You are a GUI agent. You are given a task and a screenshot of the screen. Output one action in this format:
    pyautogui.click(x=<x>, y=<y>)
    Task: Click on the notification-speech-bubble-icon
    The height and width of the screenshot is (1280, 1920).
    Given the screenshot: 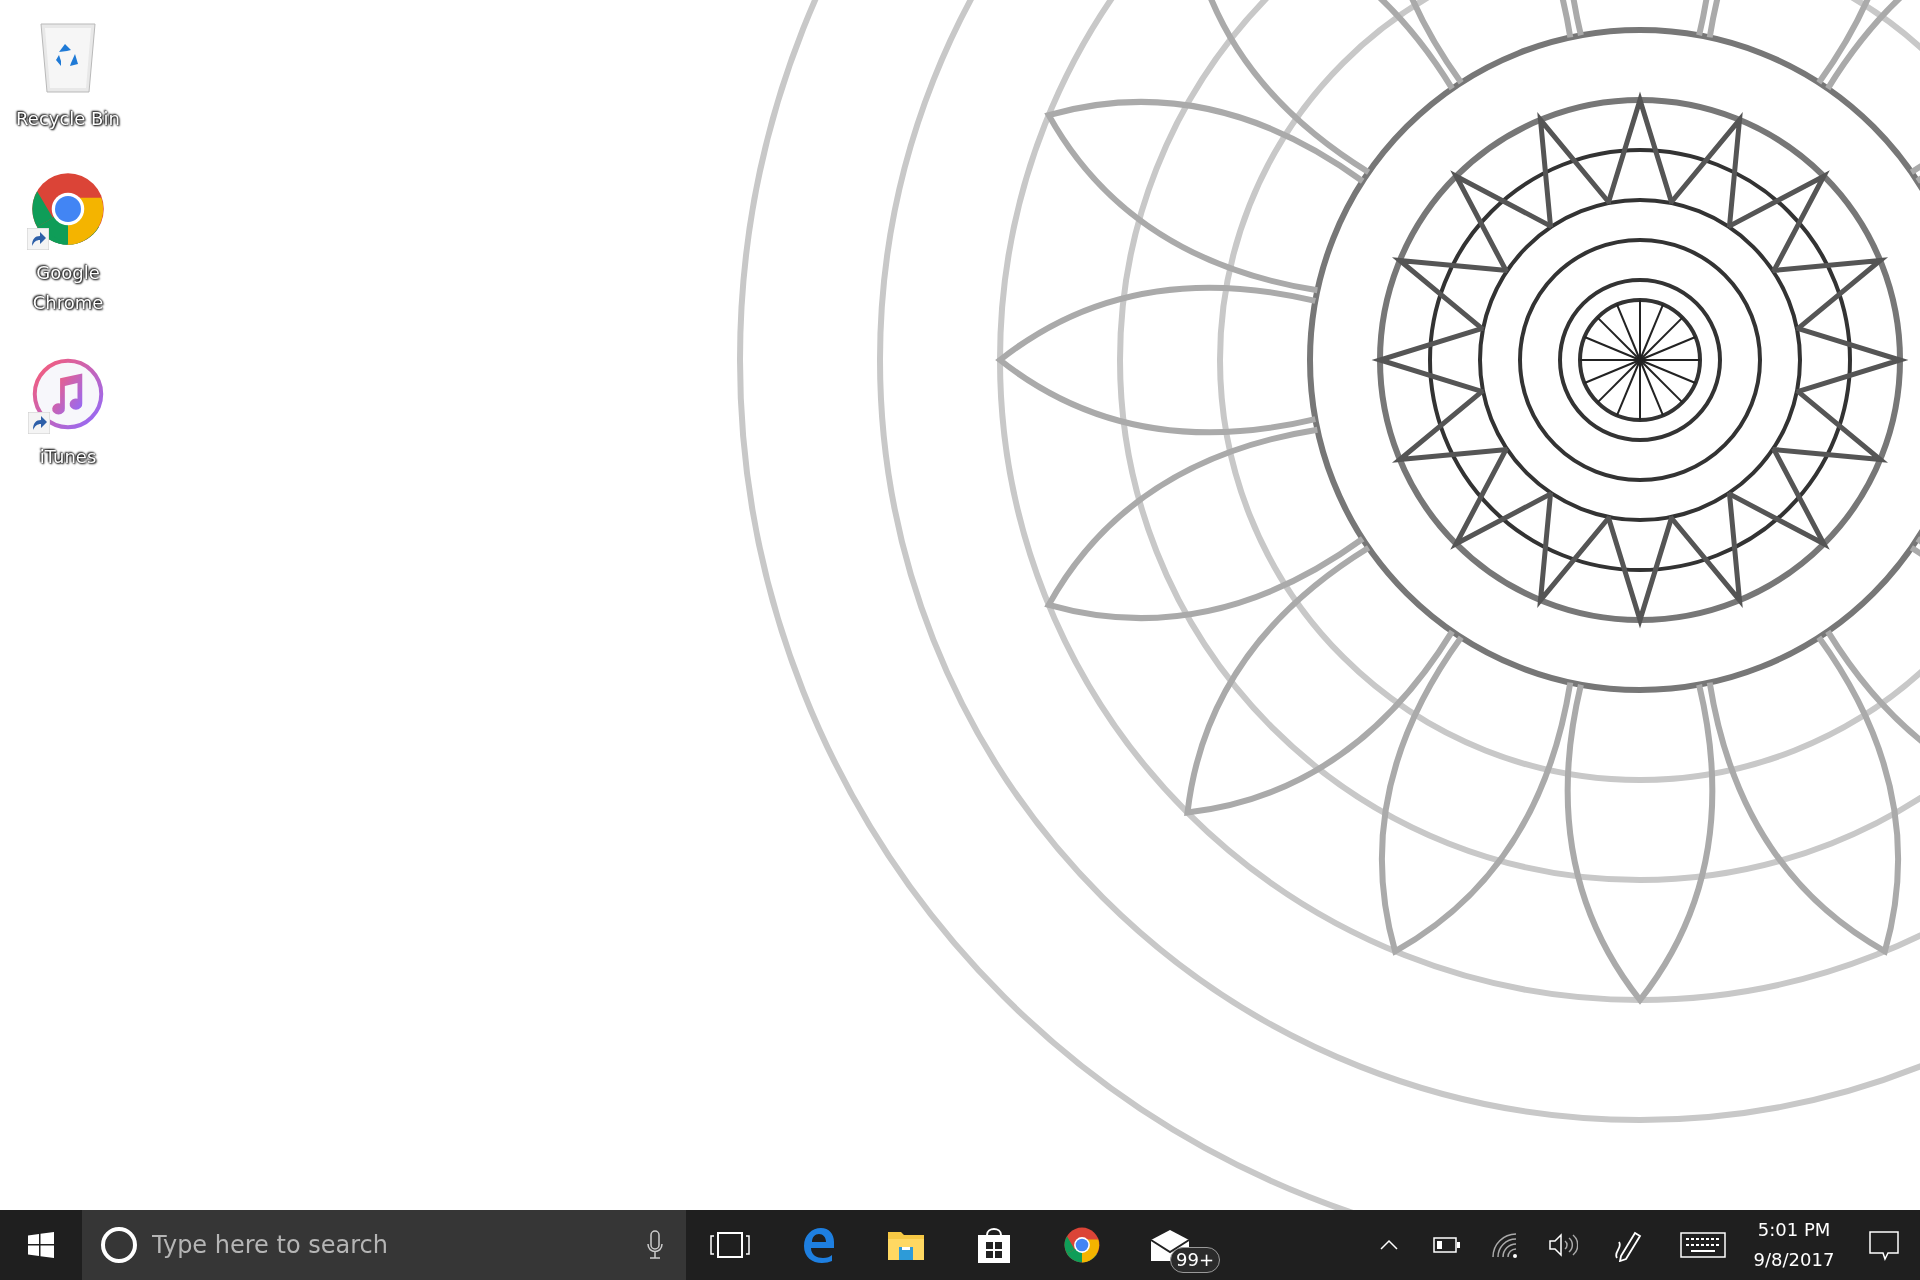 What is the action you would take?
    pyautogui.click(x=1884, y=1245)
    